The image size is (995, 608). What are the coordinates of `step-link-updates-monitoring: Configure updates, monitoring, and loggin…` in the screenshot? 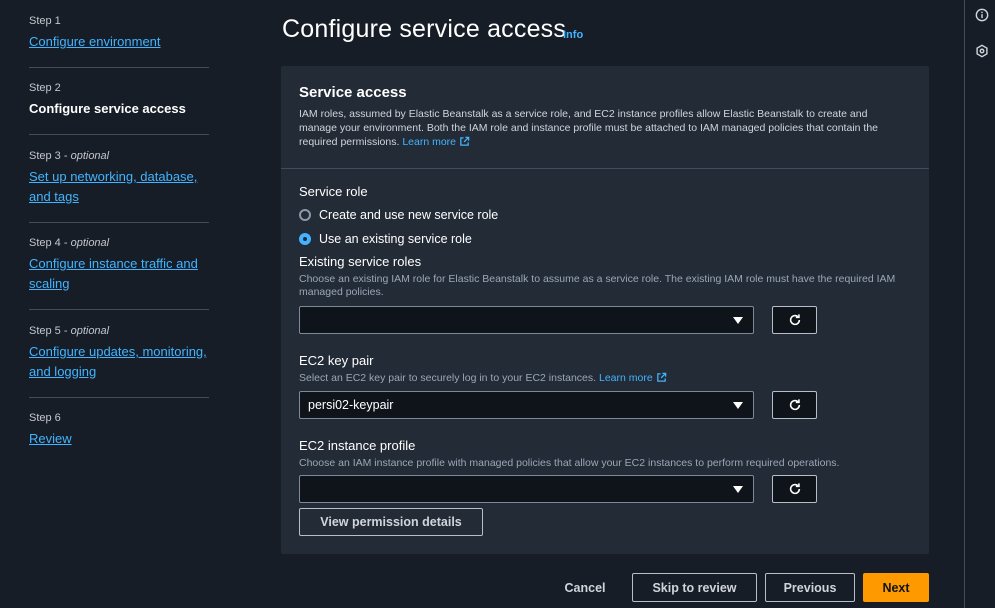 It's located at (118, 362).